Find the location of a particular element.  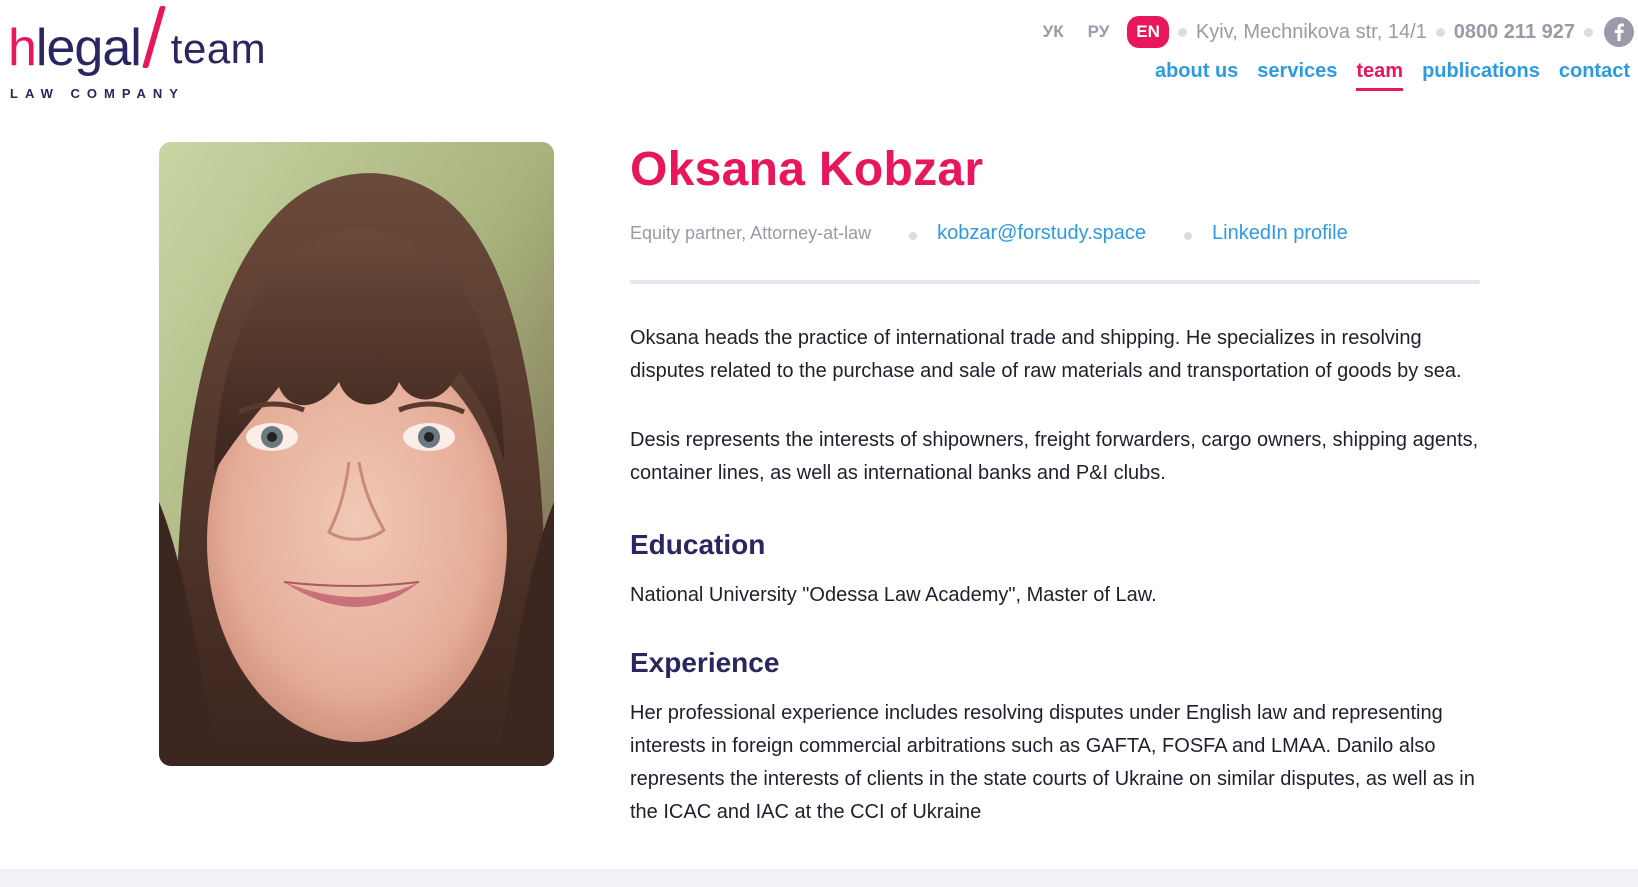

profile-name: Oksana Kobzar is located at coordinates (807, 169).